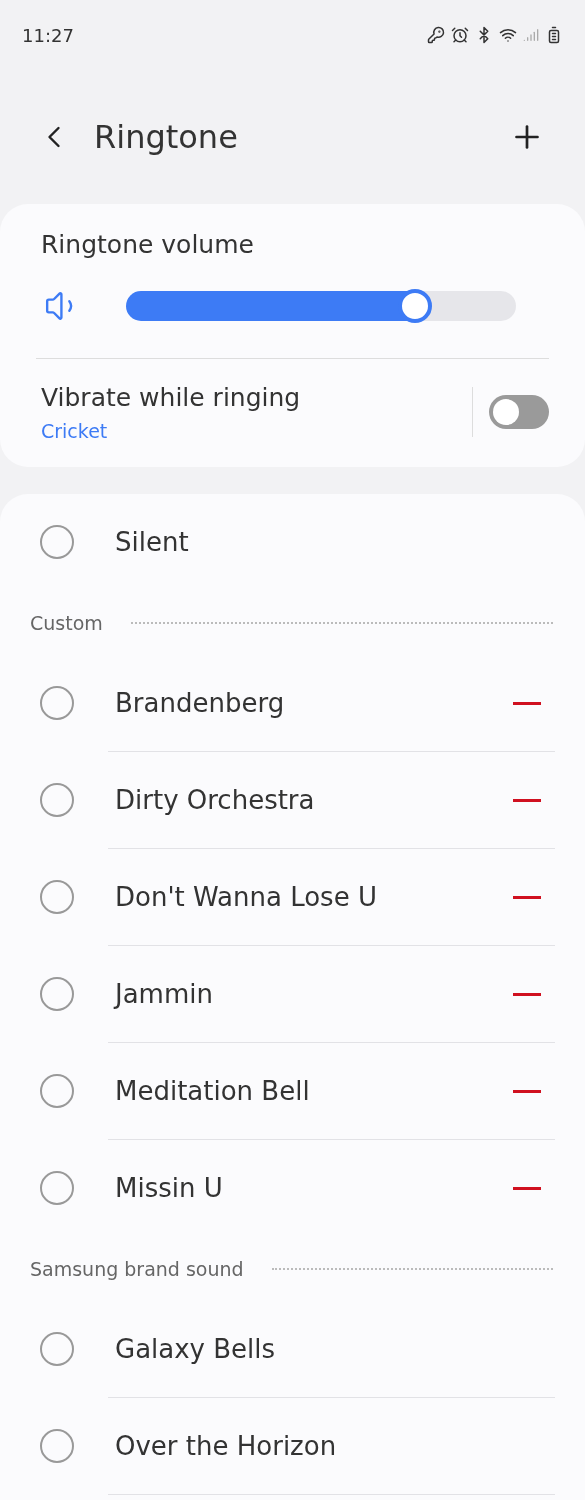 This screenshot has height=1500, width=585. Describe the element at coordinates (531, 35) in the screenshot. I see `signal-icon` at that location.